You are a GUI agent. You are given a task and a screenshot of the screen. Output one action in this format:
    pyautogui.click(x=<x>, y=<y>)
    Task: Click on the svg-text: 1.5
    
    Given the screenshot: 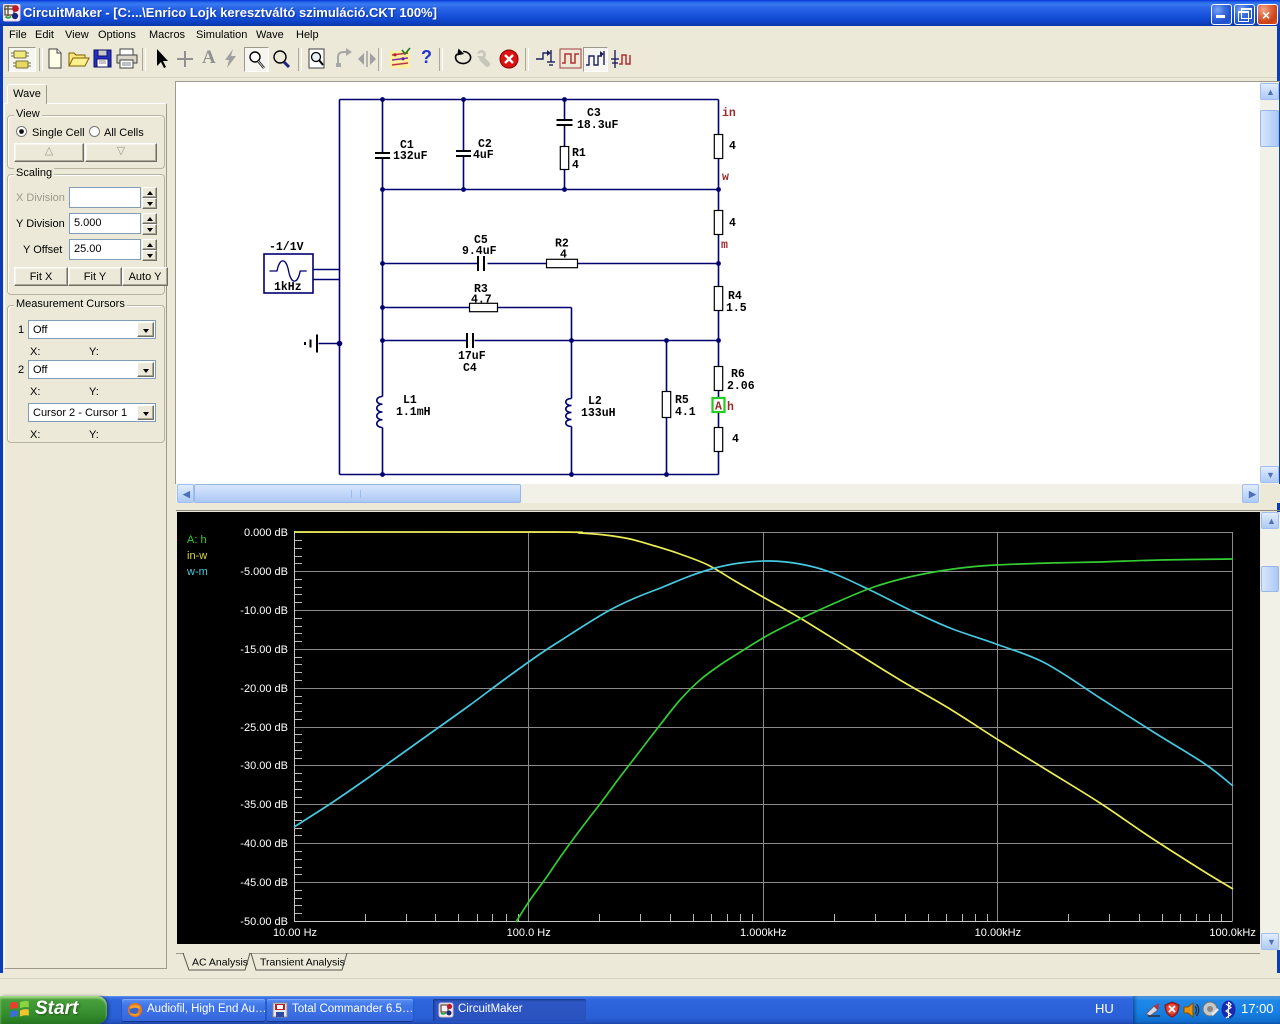 What is the action you would take?
    pyautogui.click(x=736, y=308)
    